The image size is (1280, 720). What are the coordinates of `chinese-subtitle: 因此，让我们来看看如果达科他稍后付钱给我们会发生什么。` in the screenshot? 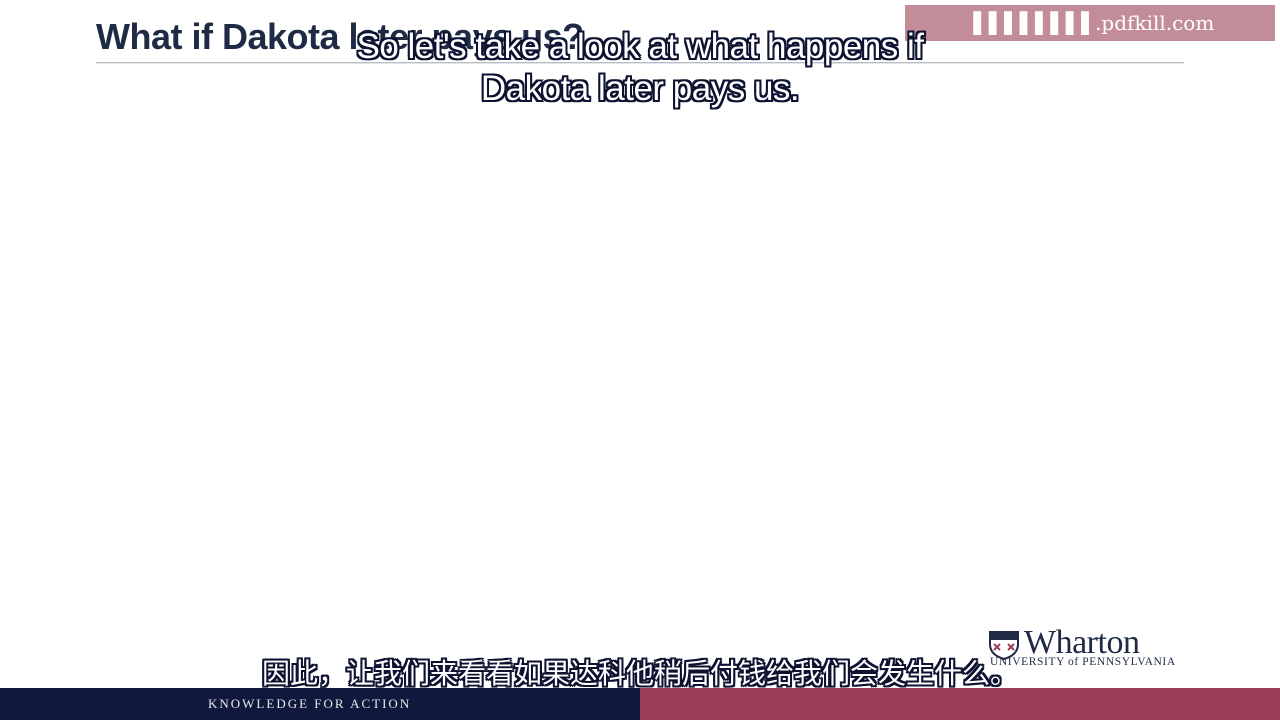 It's located at (639, 673).